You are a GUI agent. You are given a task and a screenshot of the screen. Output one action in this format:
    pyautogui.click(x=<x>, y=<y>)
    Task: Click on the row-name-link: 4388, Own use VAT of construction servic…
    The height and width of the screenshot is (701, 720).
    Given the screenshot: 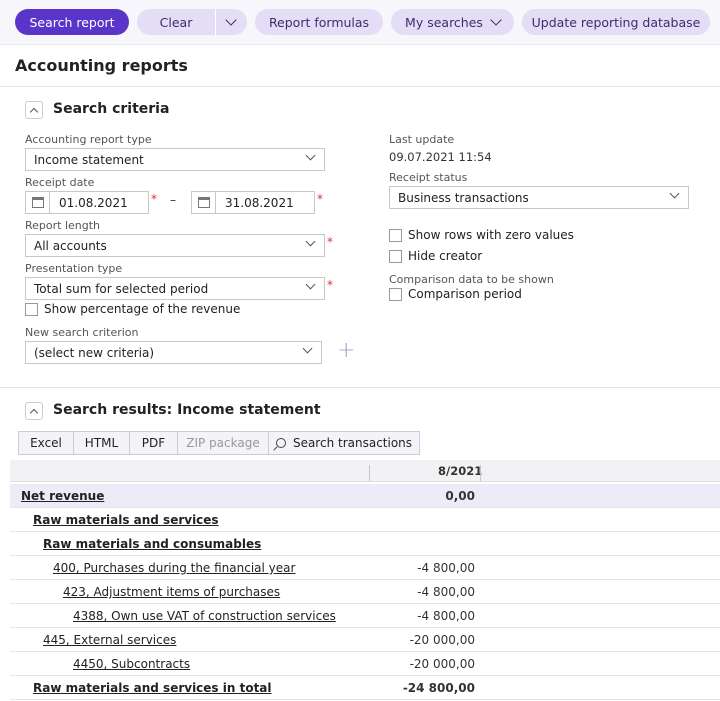 What is the action you would take?
    pyautogui.click(x=204, y=616)
    